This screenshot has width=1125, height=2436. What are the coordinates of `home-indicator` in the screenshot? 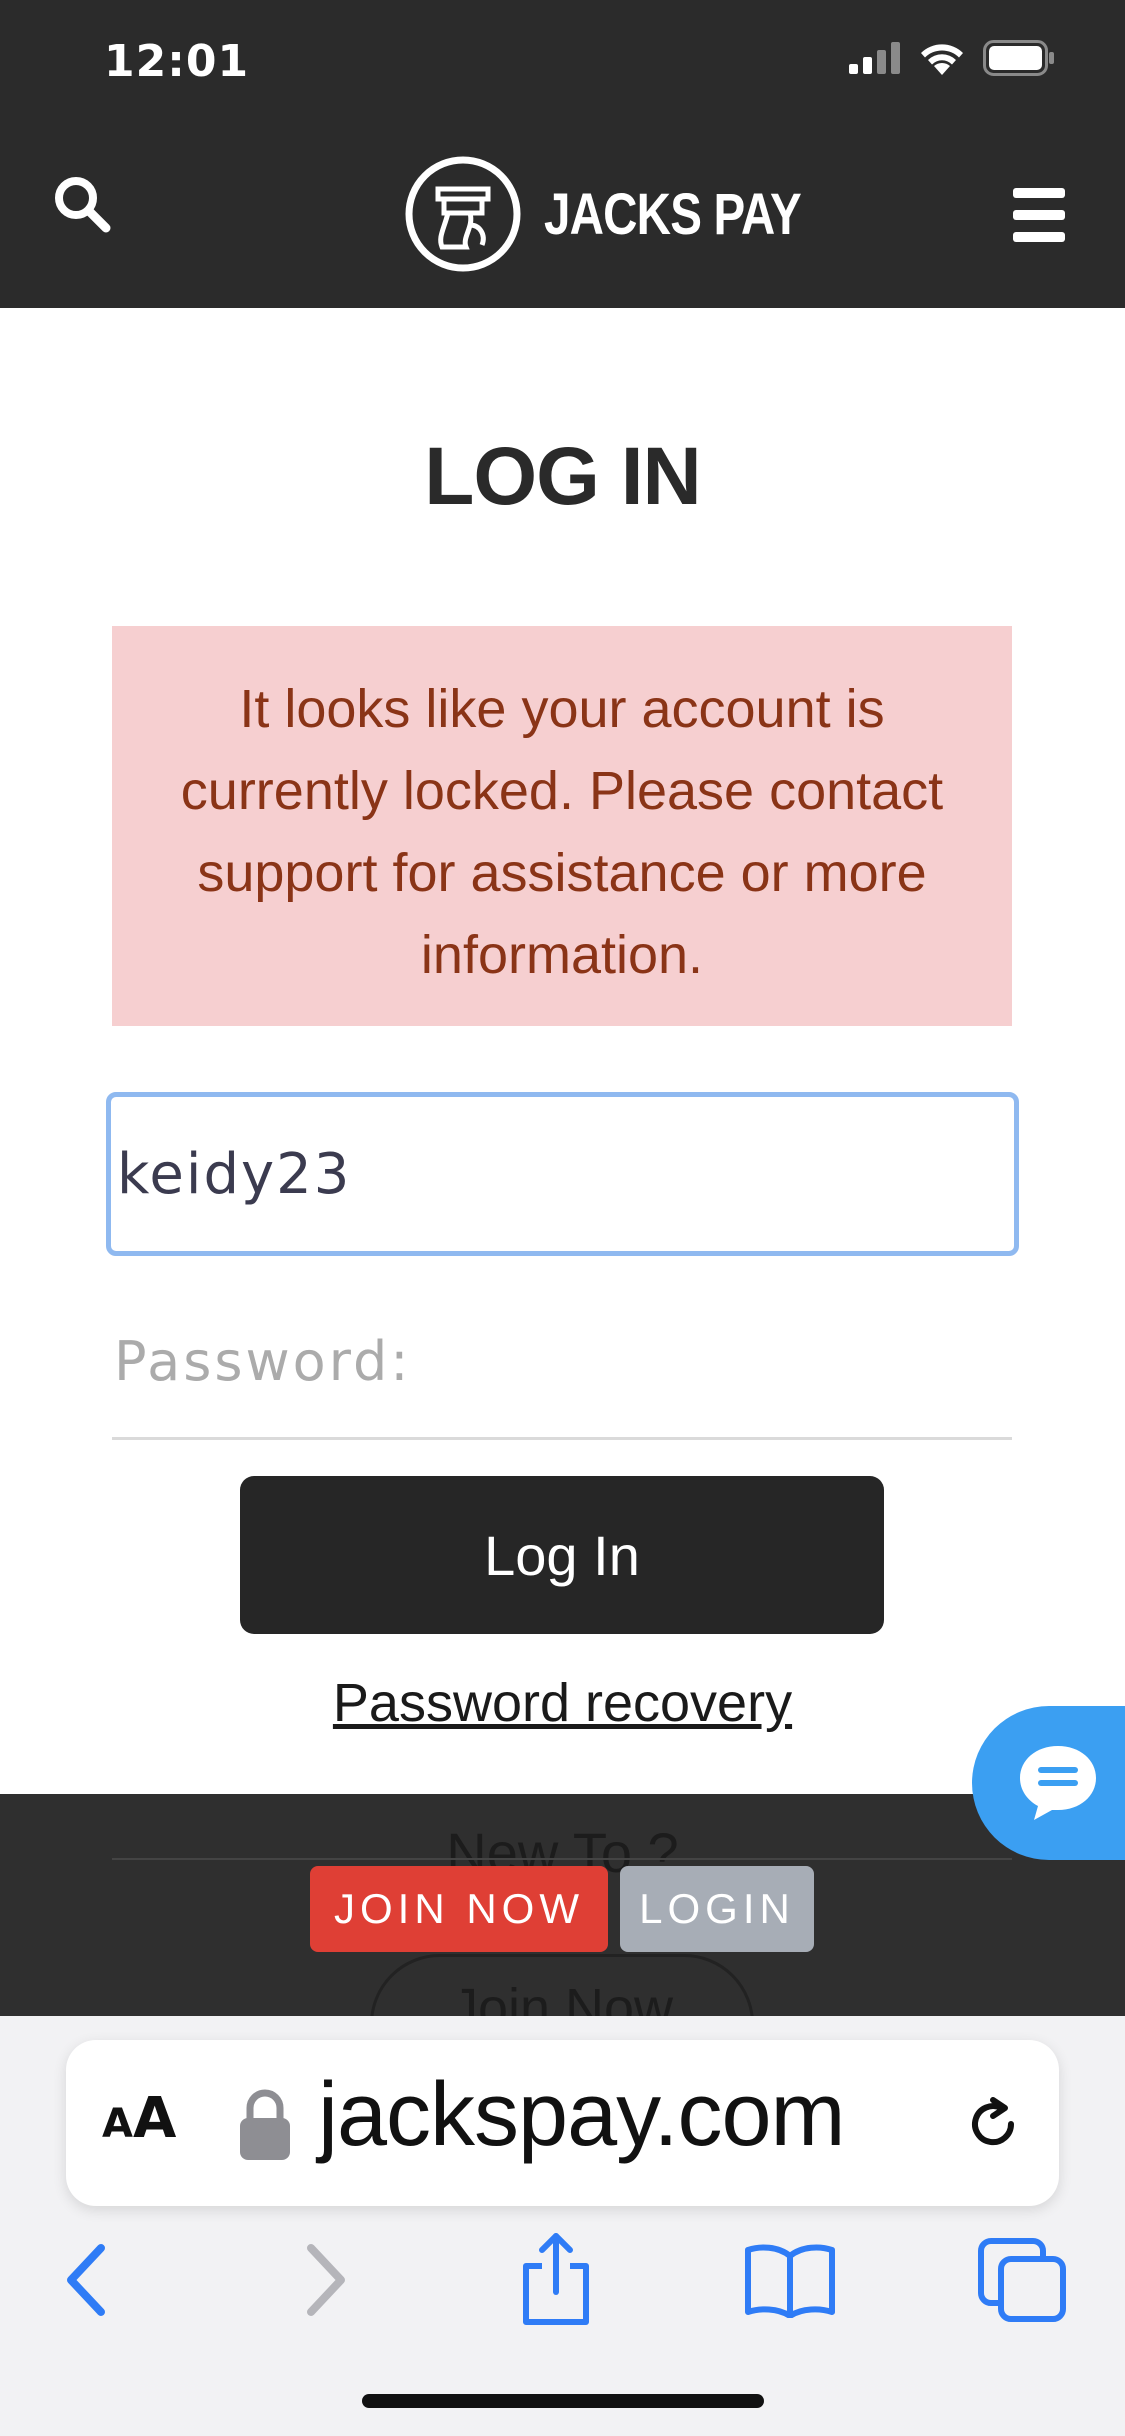 It's located at (563, 2401).